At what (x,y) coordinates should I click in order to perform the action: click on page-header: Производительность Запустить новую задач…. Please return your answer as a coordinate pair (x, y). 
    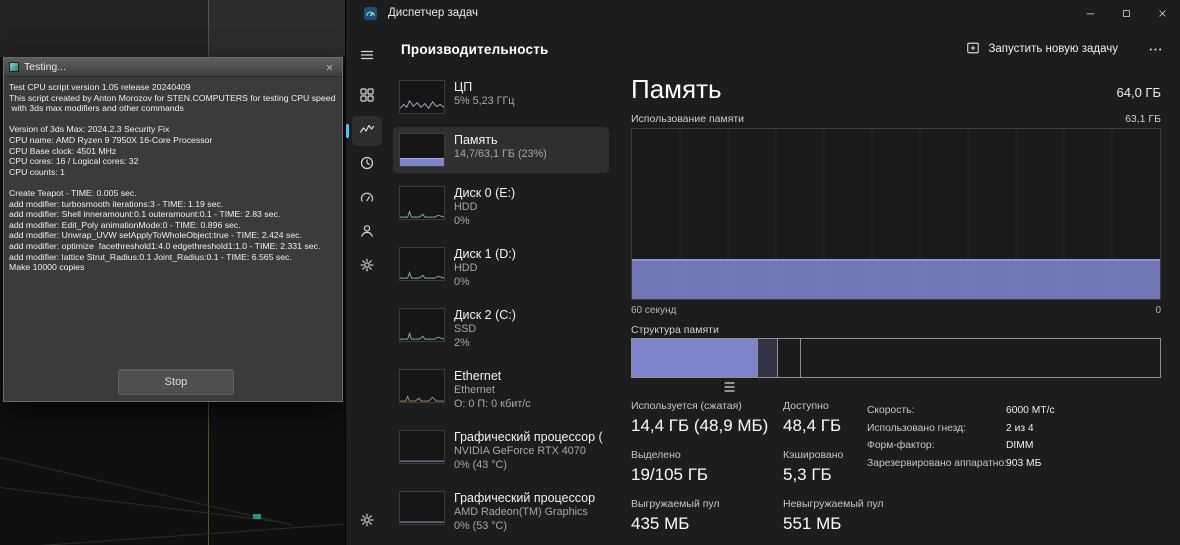
    Looking at the image, I should click on (784, 49).